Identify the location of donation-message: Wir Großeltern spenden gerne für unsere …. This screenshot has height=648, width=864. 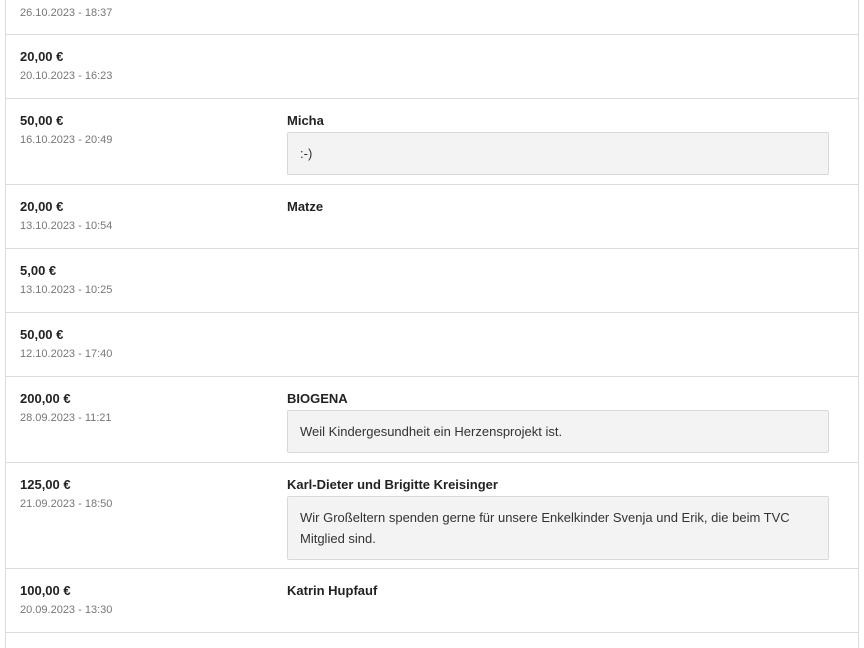
(558, 528).